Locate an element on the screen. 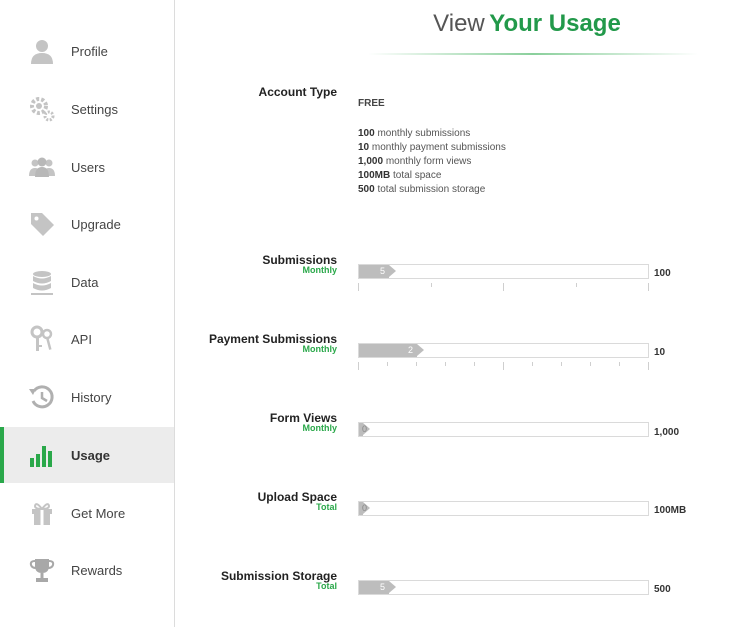  sidebar-item-data: Data is located at coordinates (87, 282).